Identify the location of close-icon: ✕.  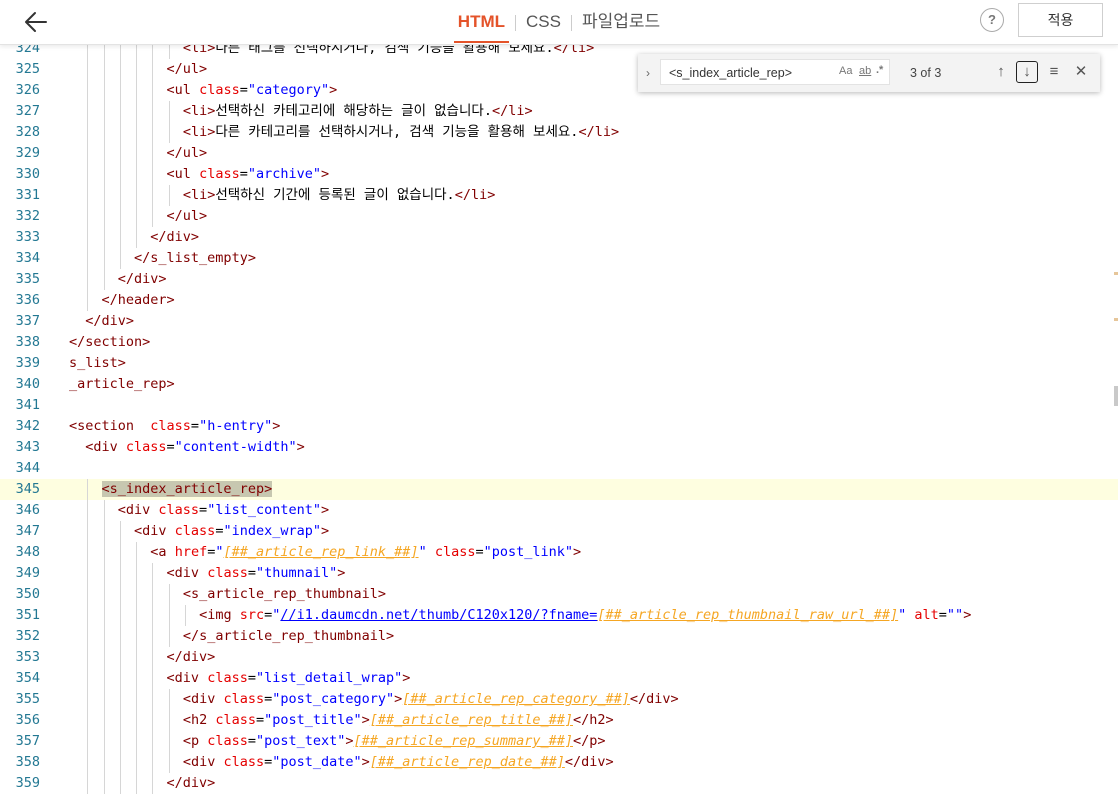
(1081, 72).